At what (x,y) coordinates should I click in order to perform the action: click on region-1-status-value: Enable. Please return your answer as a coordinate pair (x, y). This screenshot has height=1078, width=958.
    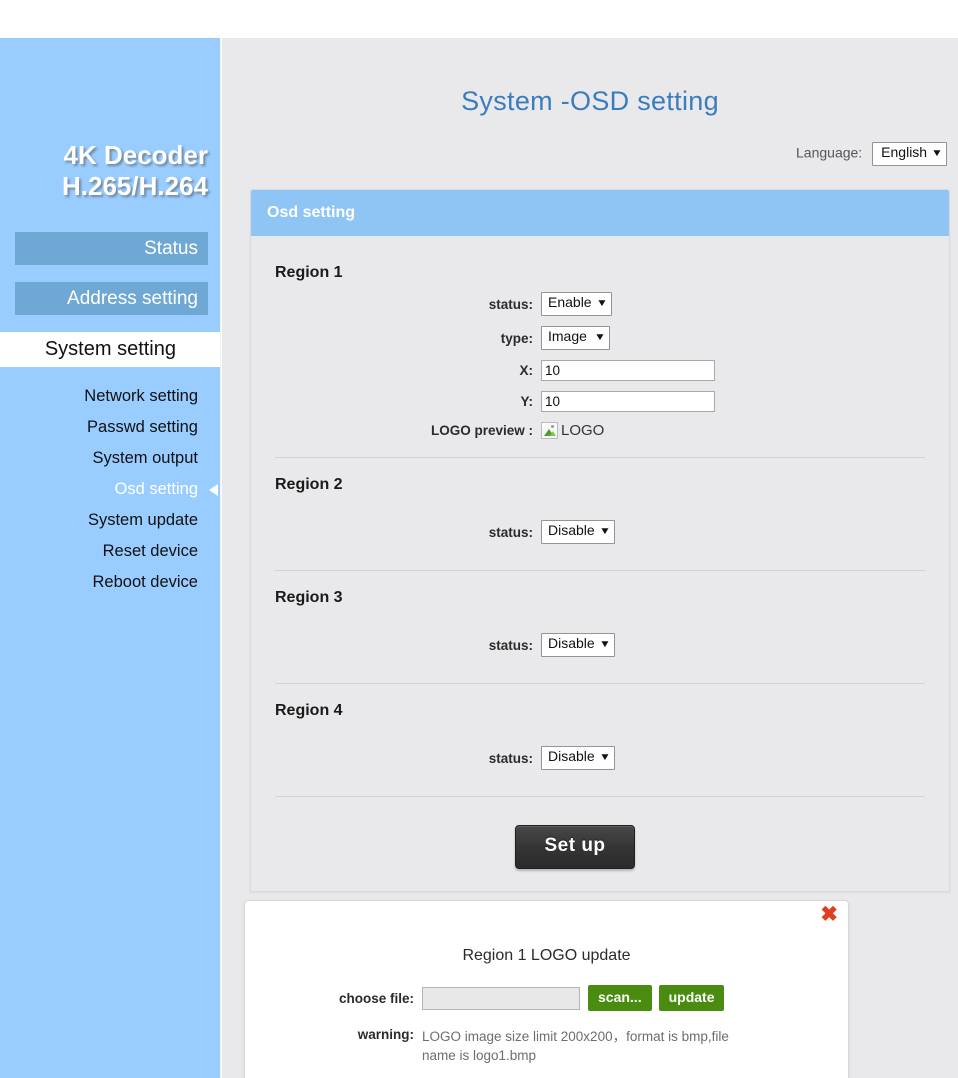
    Looking at the image, I should click on (570, 302).